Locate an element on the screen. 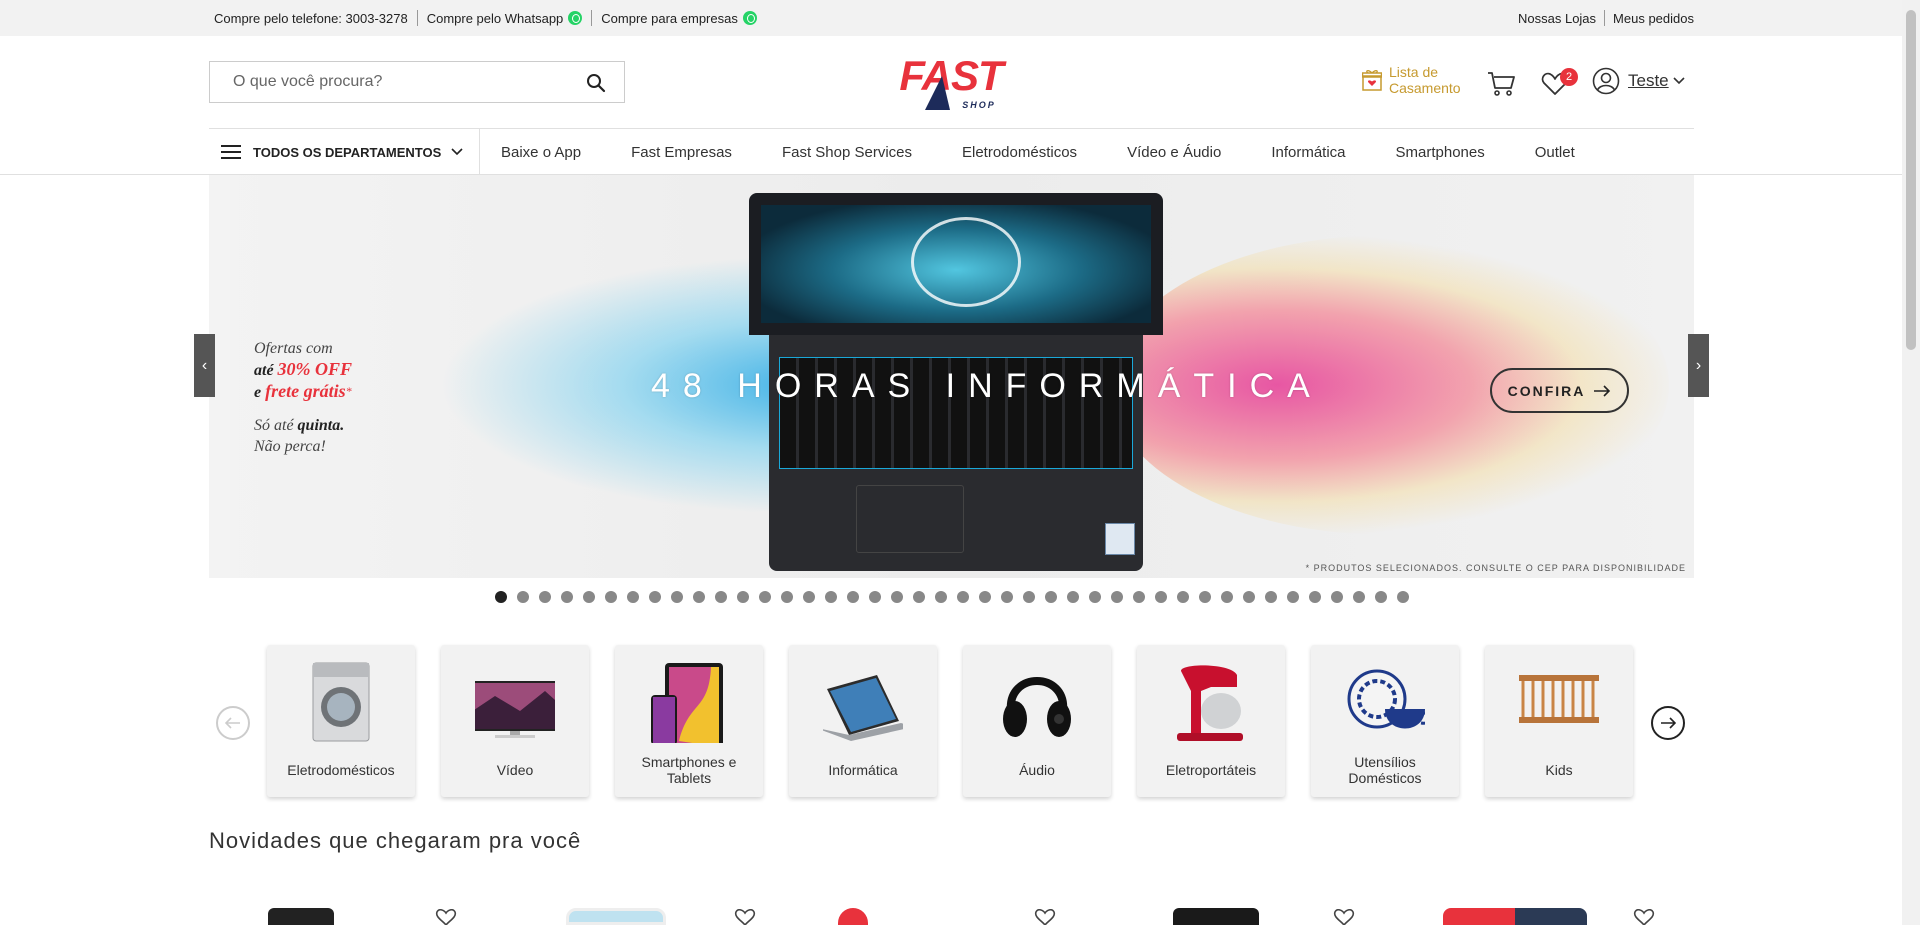 The width and height of the screenshot is (1920, 925). logo-sub-text: SHOP is located at coordinates (979, 105).